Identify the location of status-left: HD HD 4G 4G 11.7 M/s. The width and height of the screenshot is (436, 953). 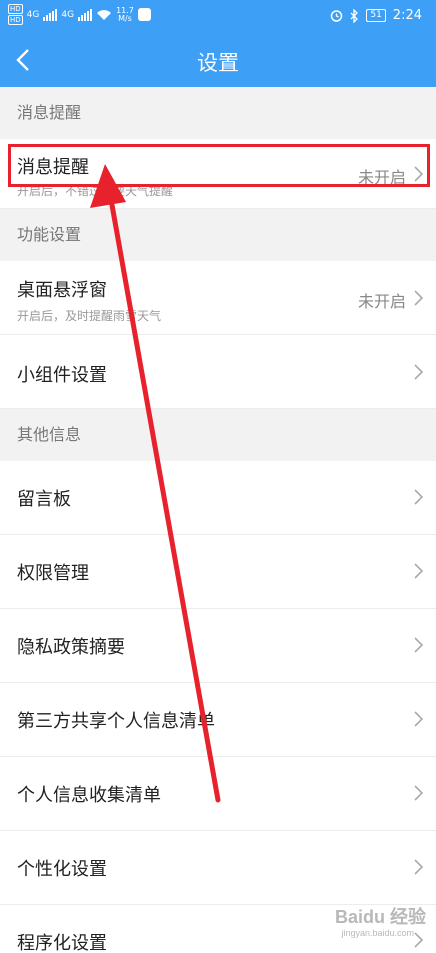
(79, 14).